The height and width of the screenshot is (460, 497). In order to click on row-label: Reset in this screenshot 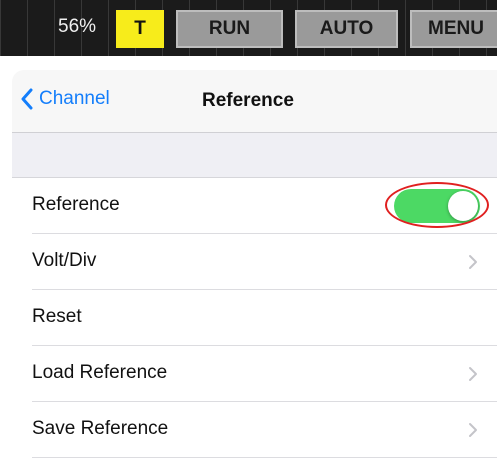, I will do `click(57, 316)`.